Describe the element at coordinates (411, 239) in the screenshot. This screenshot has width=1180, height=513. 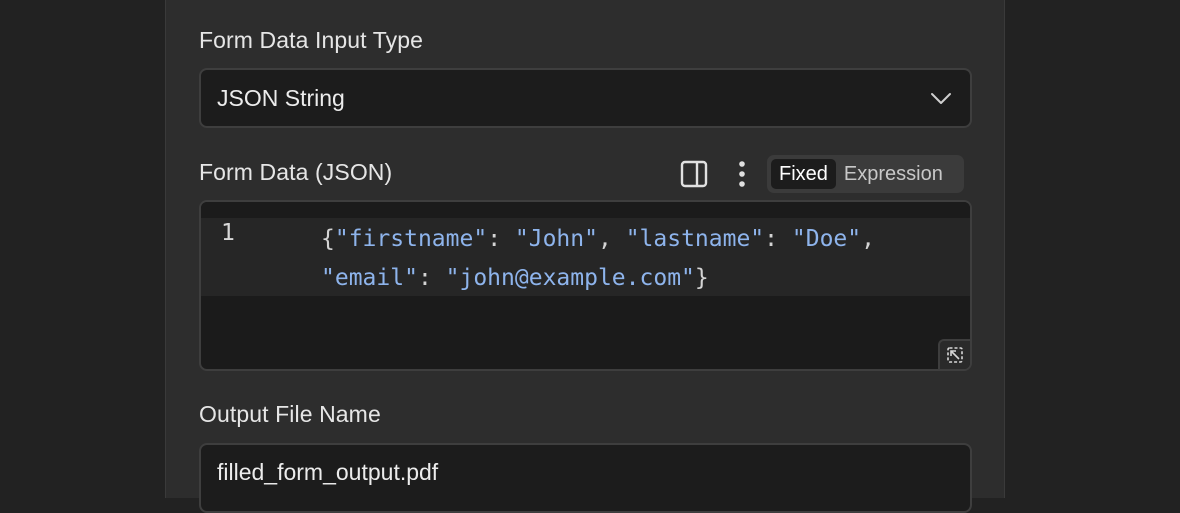
I see `token-key: "firstname"` at that location.